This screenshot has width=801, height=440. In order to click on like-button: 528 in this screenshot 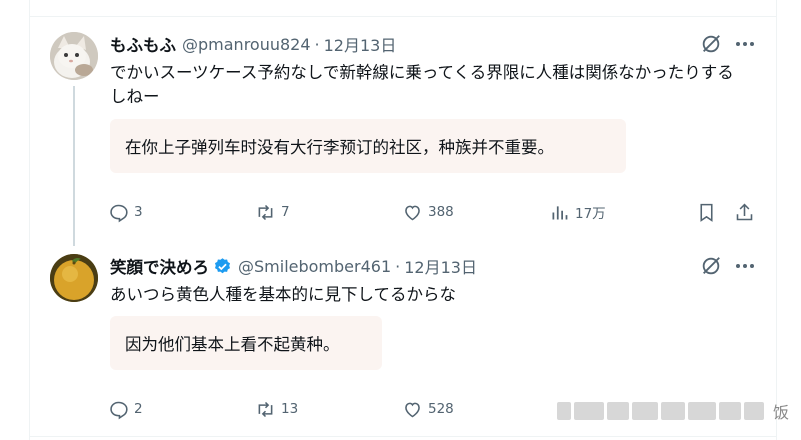, I will do `click(428, 409)`.